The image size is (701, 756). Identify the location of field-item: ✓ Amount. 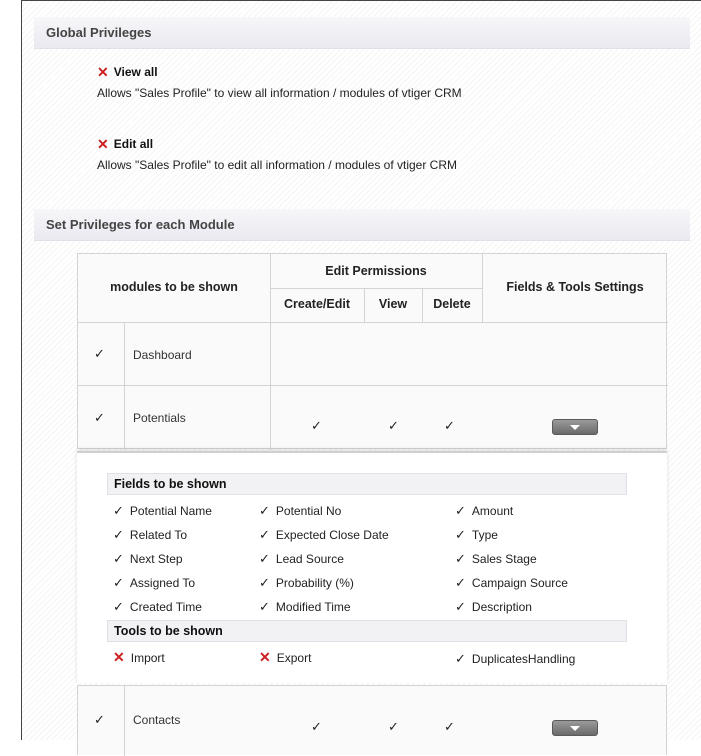
(484, 510).